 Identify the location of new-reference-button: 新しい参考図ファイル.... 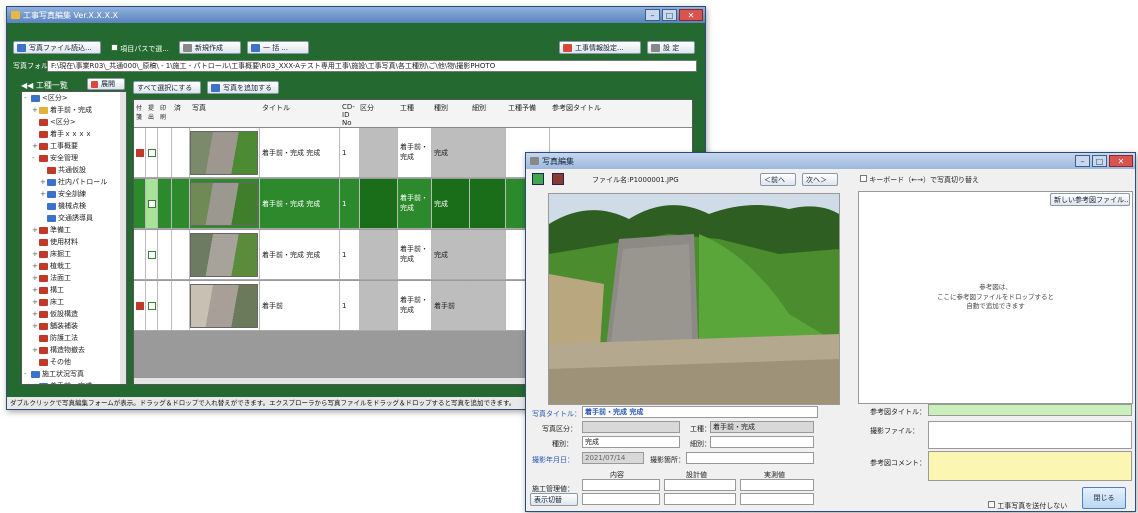
(1090, 199).